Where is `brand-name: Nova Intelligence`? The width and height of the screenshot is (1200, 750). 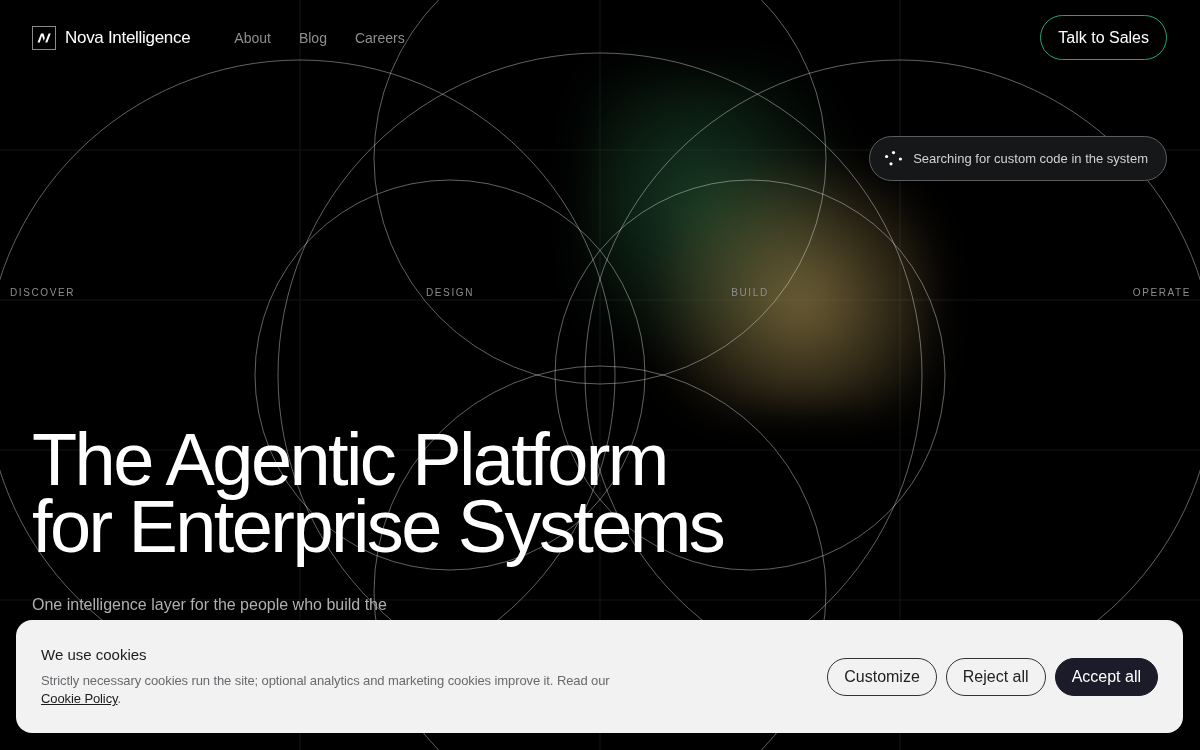
brand-name: Nova Intelligence is located at coordinates (128, 37).